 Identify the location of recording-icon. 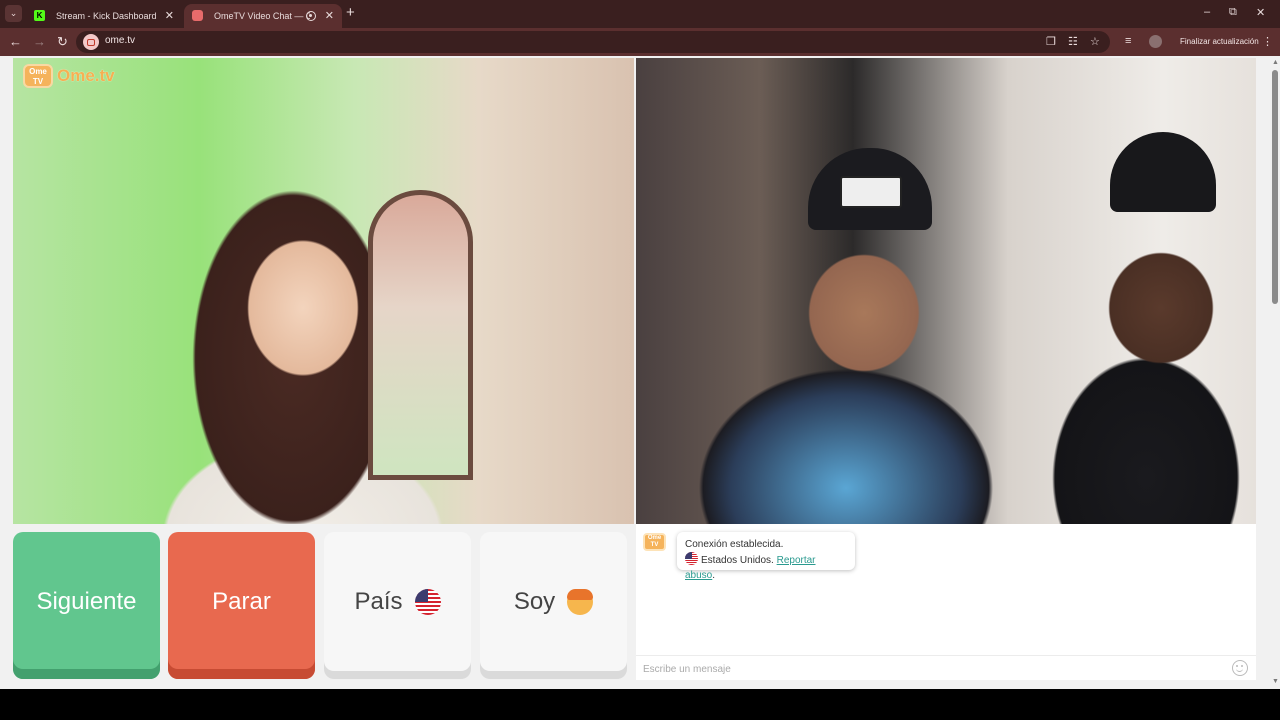
(311, 16).